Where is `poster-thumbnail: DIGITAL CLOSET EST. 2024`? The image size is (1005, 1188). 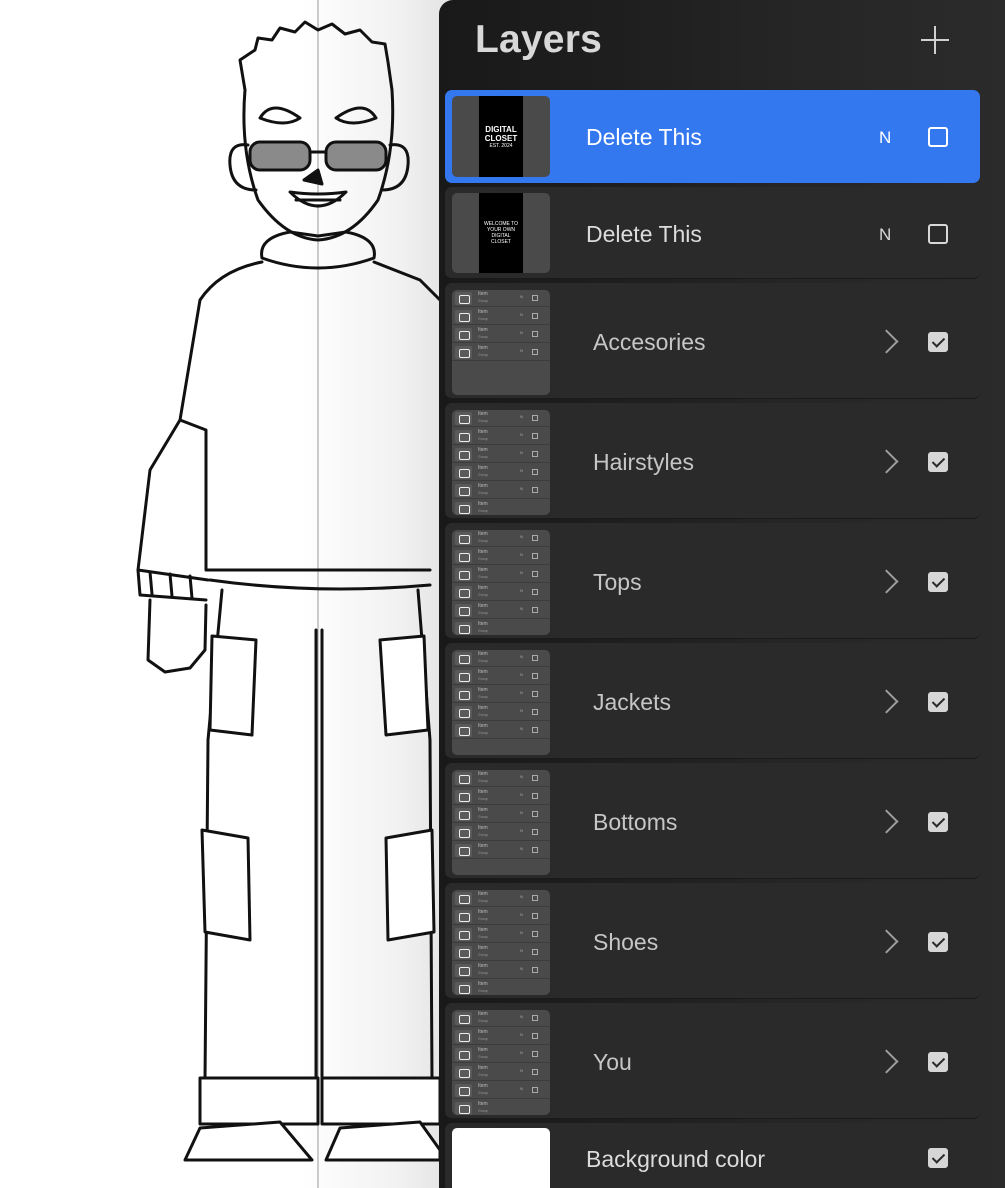 poster-thumbnail: DIGITAL CLOSET EST. 2024 is located at coordinates (501, 136).